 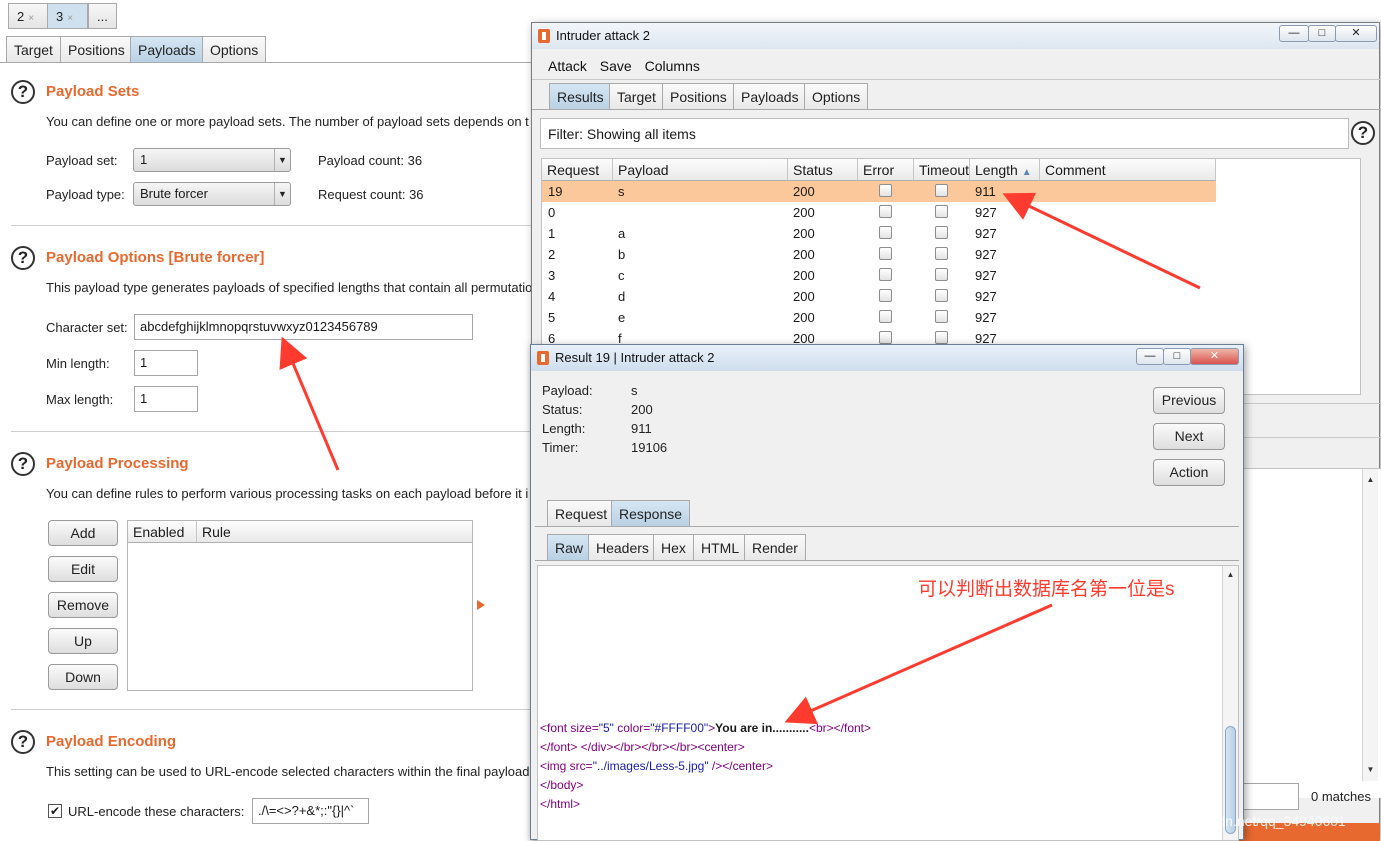 What do you see at coordinates (918, 664) in the screenshot?
I see `arrow-to-response` at bounding box center [918, 664].